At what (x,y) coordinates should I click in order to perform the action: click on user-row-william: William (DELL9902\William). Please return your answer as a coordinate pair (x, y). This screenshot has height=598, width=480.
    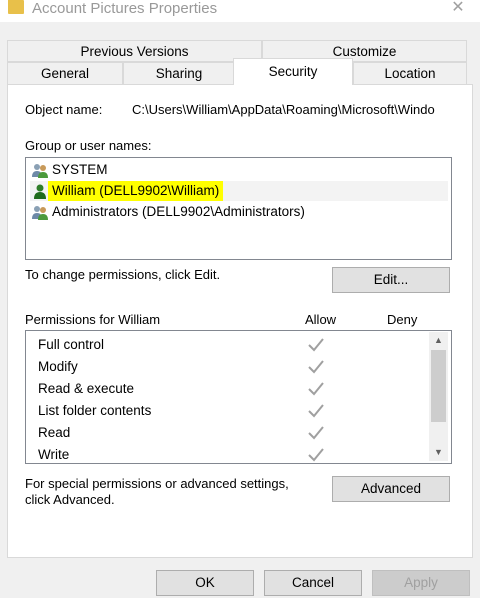
    Looking at the image, I should click on (239, 191).